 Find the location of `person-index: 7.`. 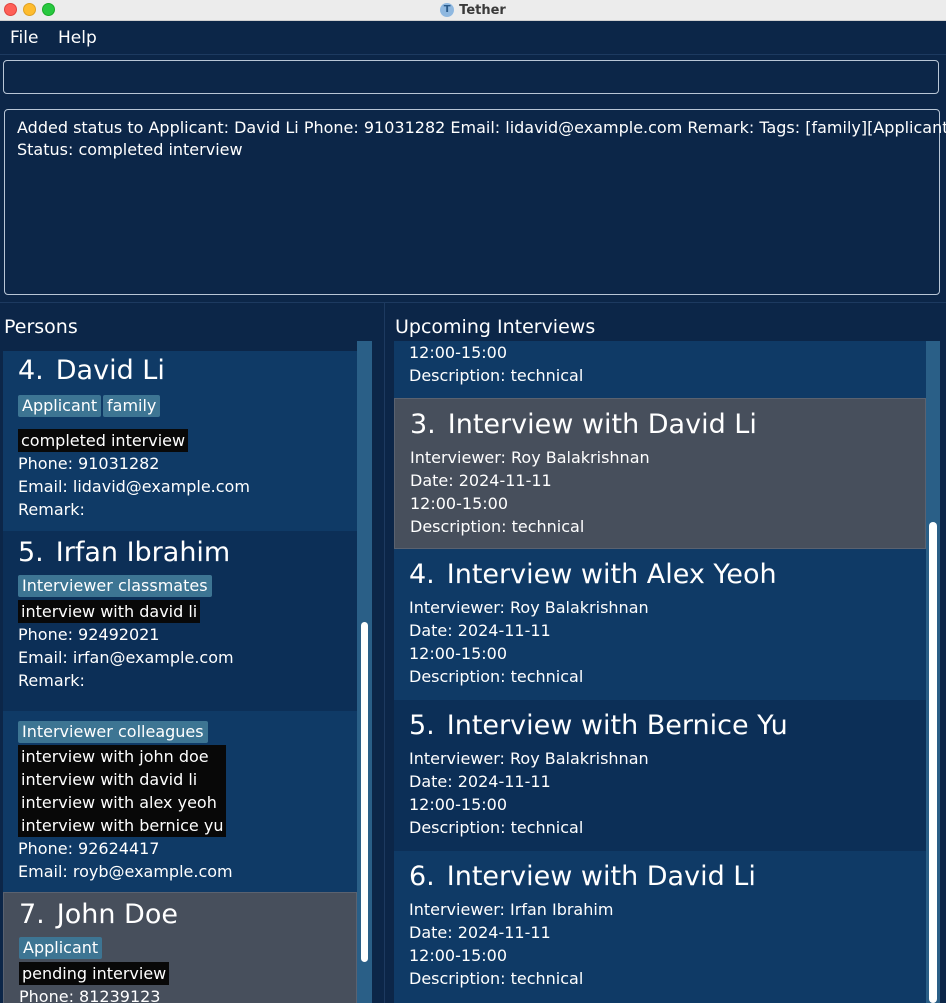

person-index: 7. is located at coordinates (32, 914).